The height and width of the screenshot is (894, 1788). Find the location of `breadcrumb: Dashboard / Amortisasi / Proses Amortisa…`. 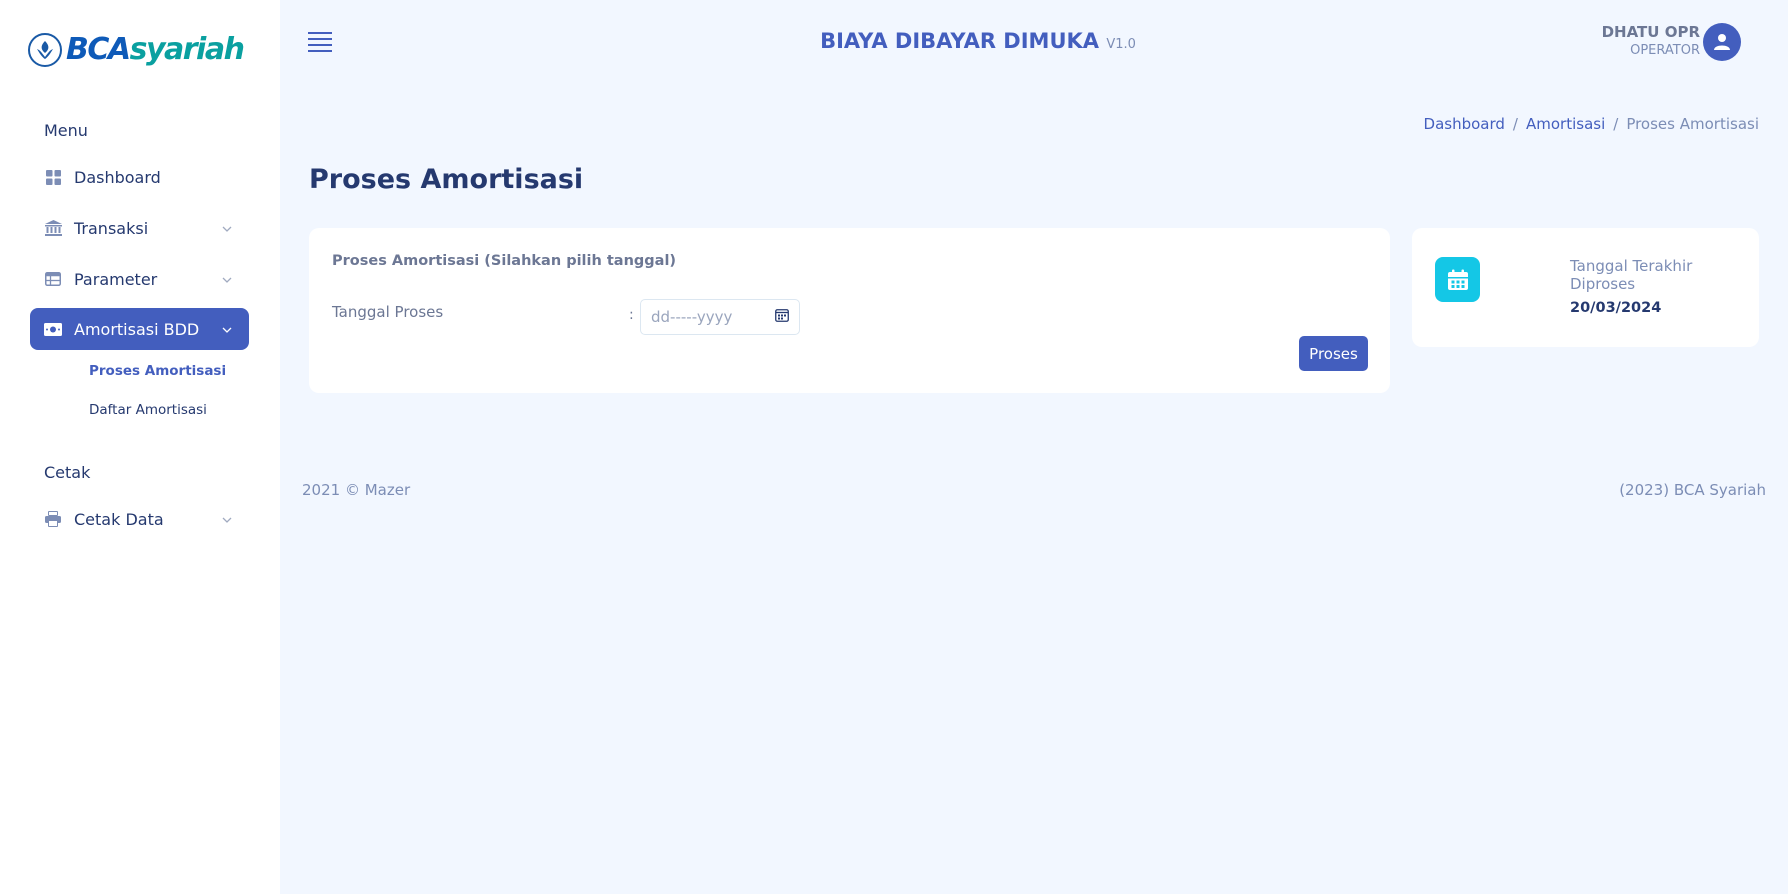

breadcrumb: Dashboard / Amortisasi / Proses Amortisa… is located at coordinates (1591, 124).